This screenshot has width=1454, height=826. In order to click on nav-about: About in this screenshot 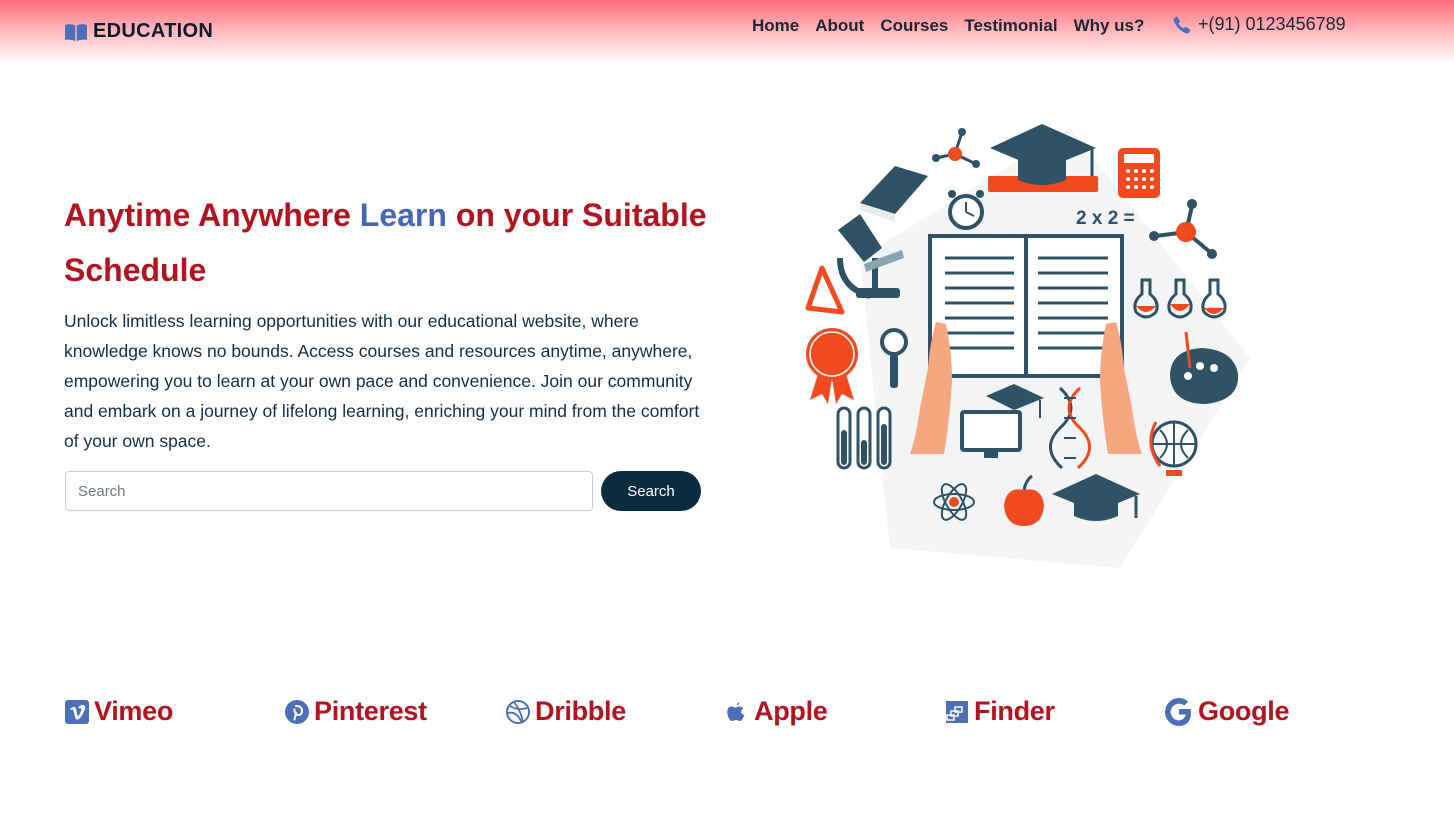, I will do `click(839, 26)`.